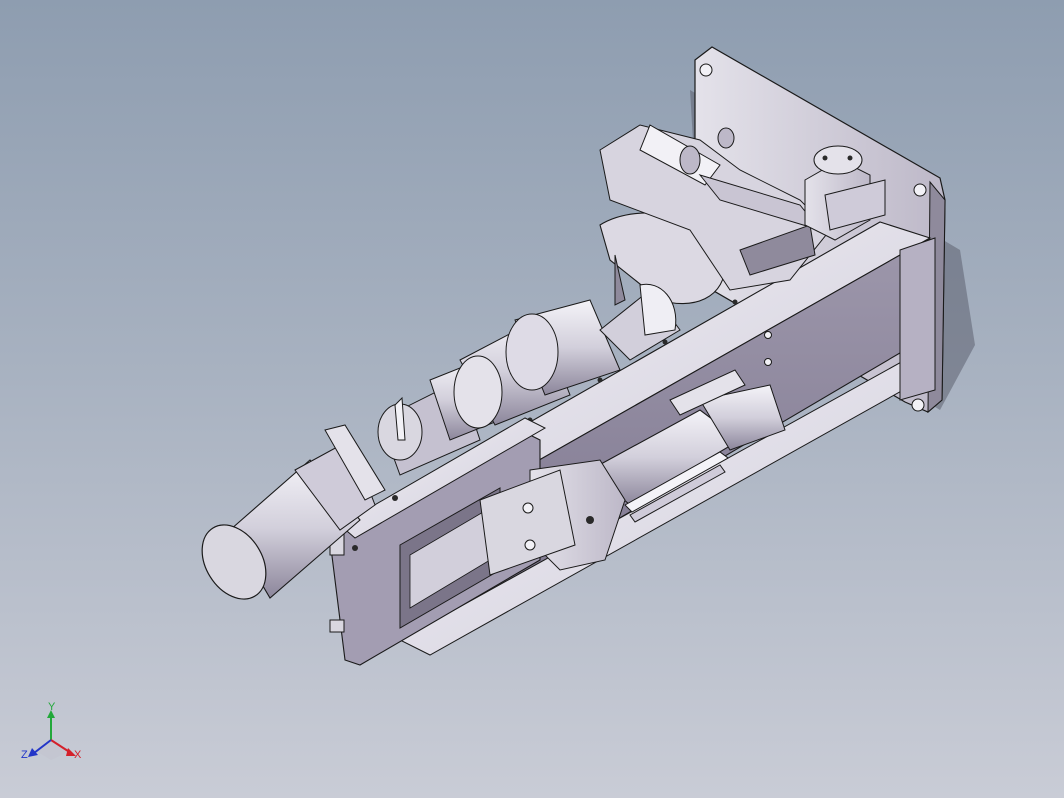  Describe the element at coordinates (78, 755) in the screenshot. I see `triad-x-label: X` at that location.